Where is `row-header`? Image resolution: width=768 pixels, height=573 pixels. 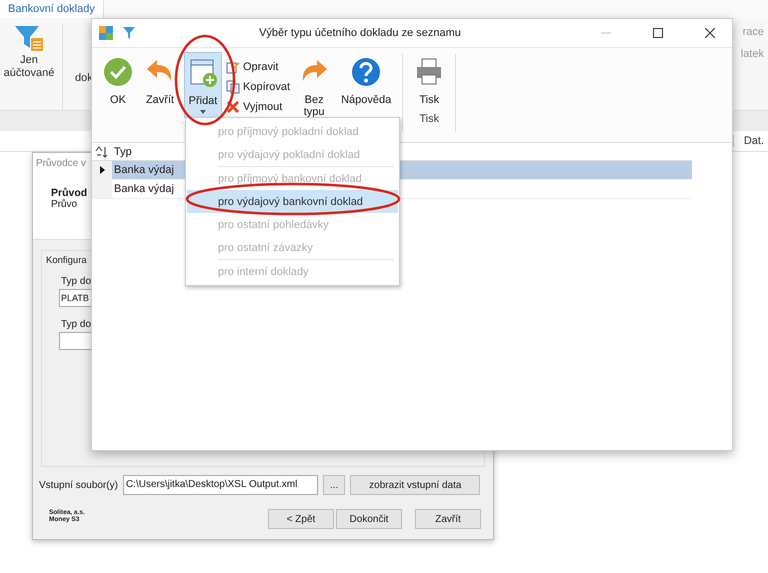 row-header is located at coordinates (102, 170).